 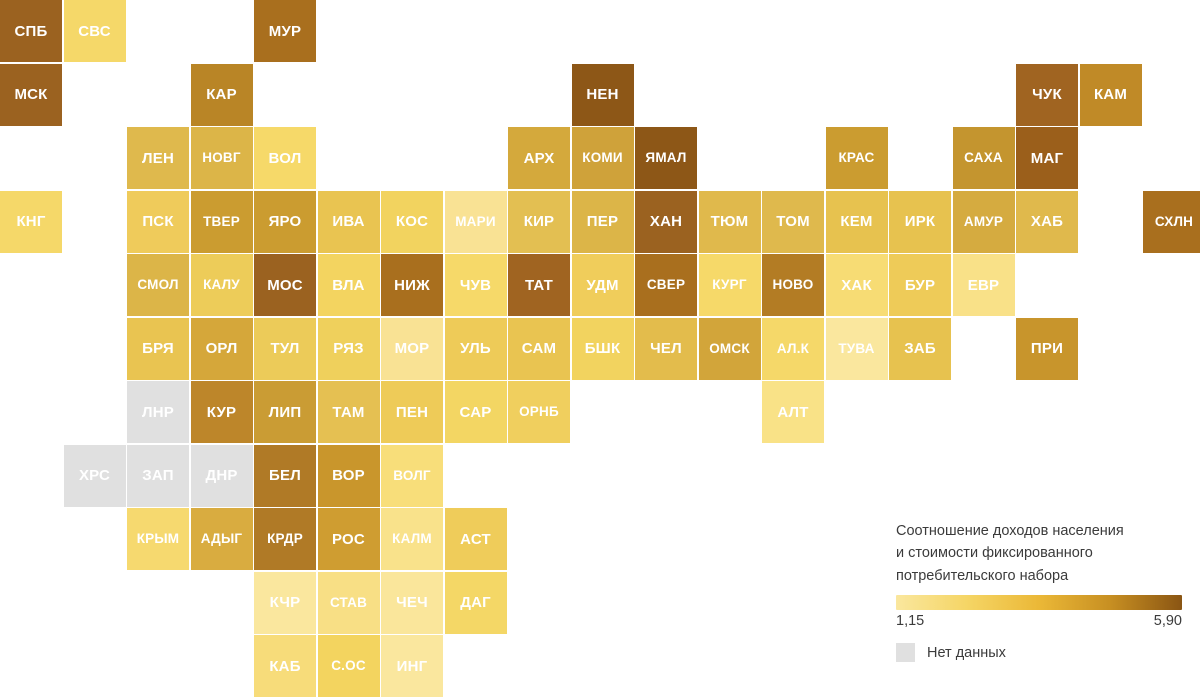 I want to click on region-tile-НОВГ: НОВГ, so click(x=221, y=158).